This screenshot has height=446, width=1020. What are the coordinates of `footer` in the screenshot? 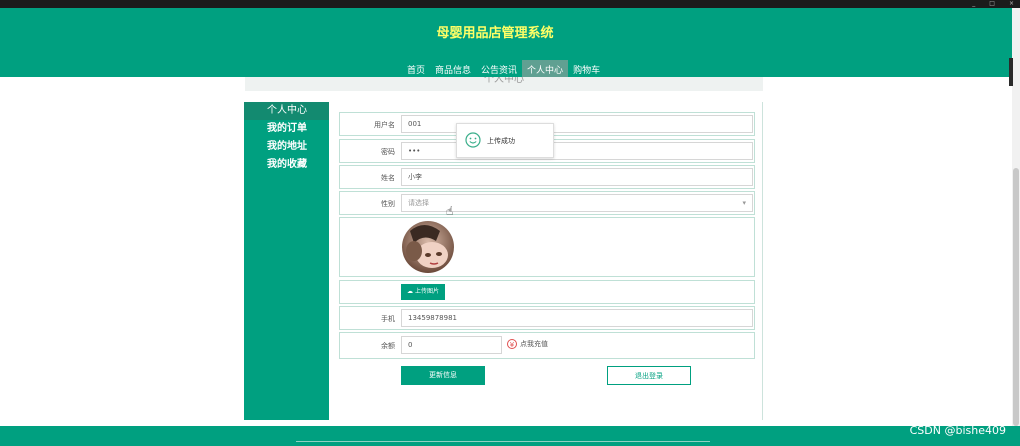 It's located at (510, 436).